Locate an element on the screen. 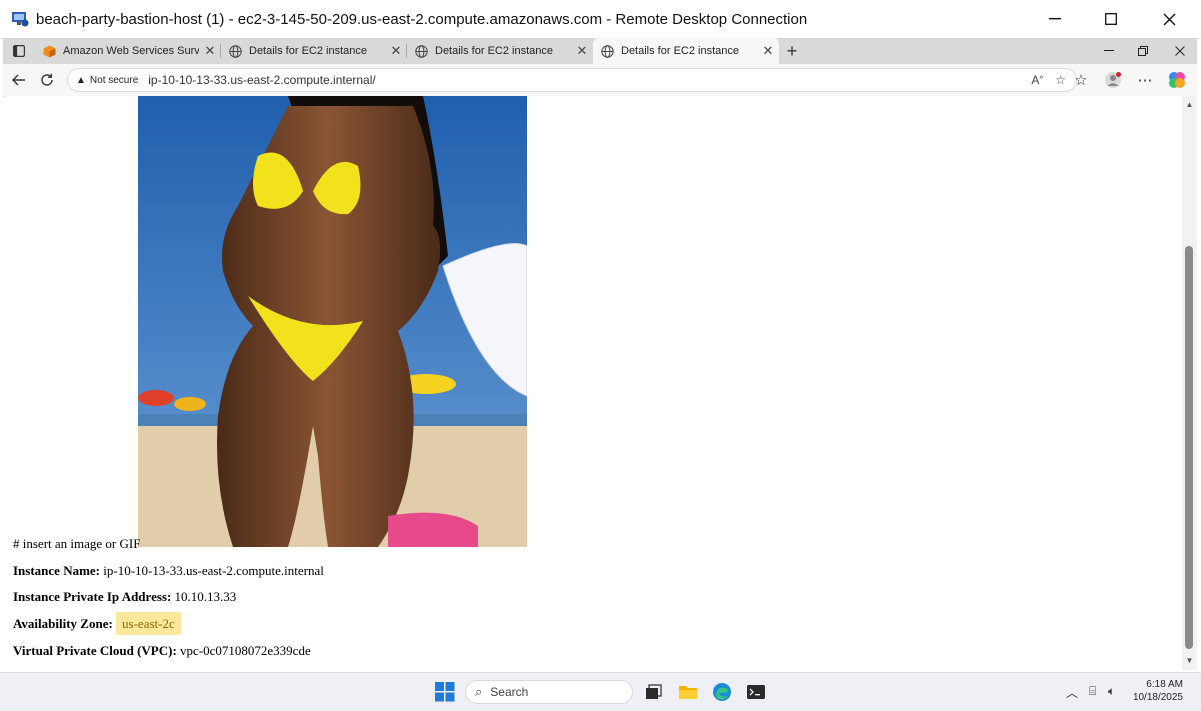 The width and height of the screenshot is (1201, 711). vpc-value: vpc-0c07108072e339cde is located at coordinates (245, 650).